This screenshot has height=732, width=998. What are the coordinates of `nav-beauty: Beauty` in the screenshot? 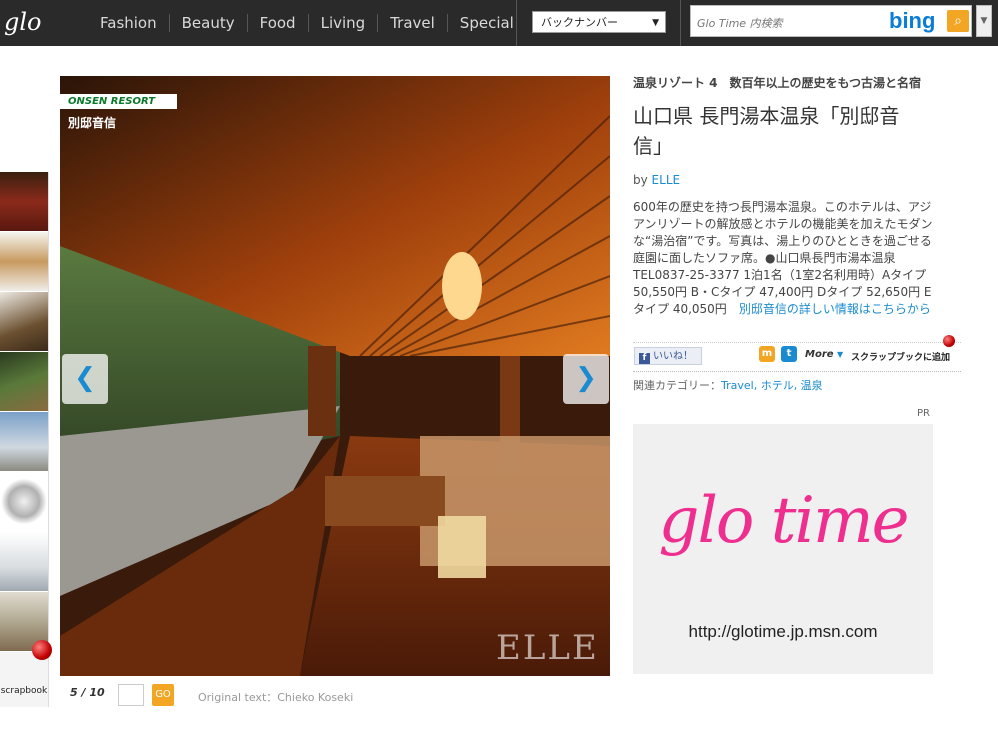 It's located at (207, 23).